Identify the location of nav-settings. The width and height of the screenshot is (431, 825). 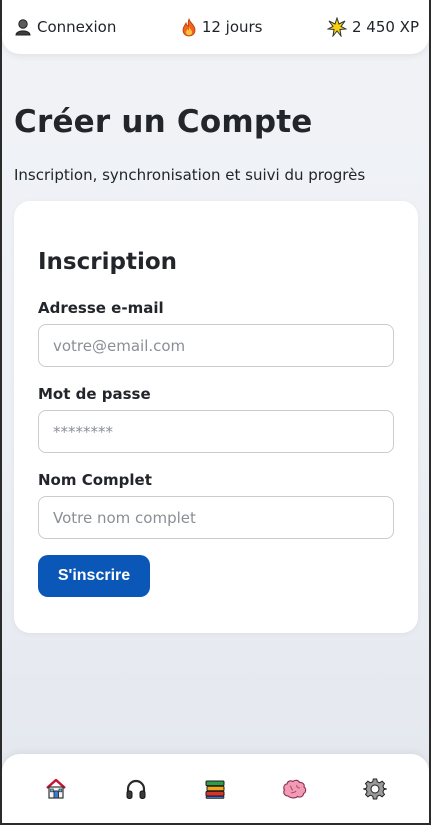
(375, 789).